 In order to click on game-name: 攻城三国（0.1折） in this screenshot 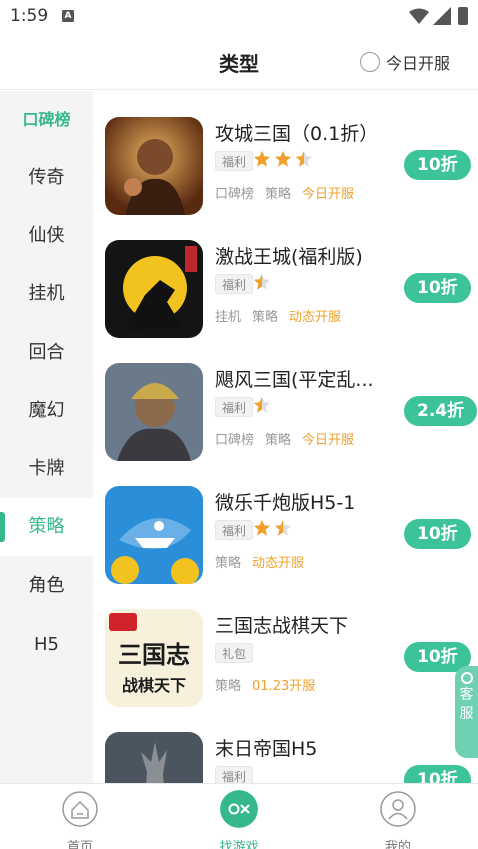, I will do `click(297, 134)`.